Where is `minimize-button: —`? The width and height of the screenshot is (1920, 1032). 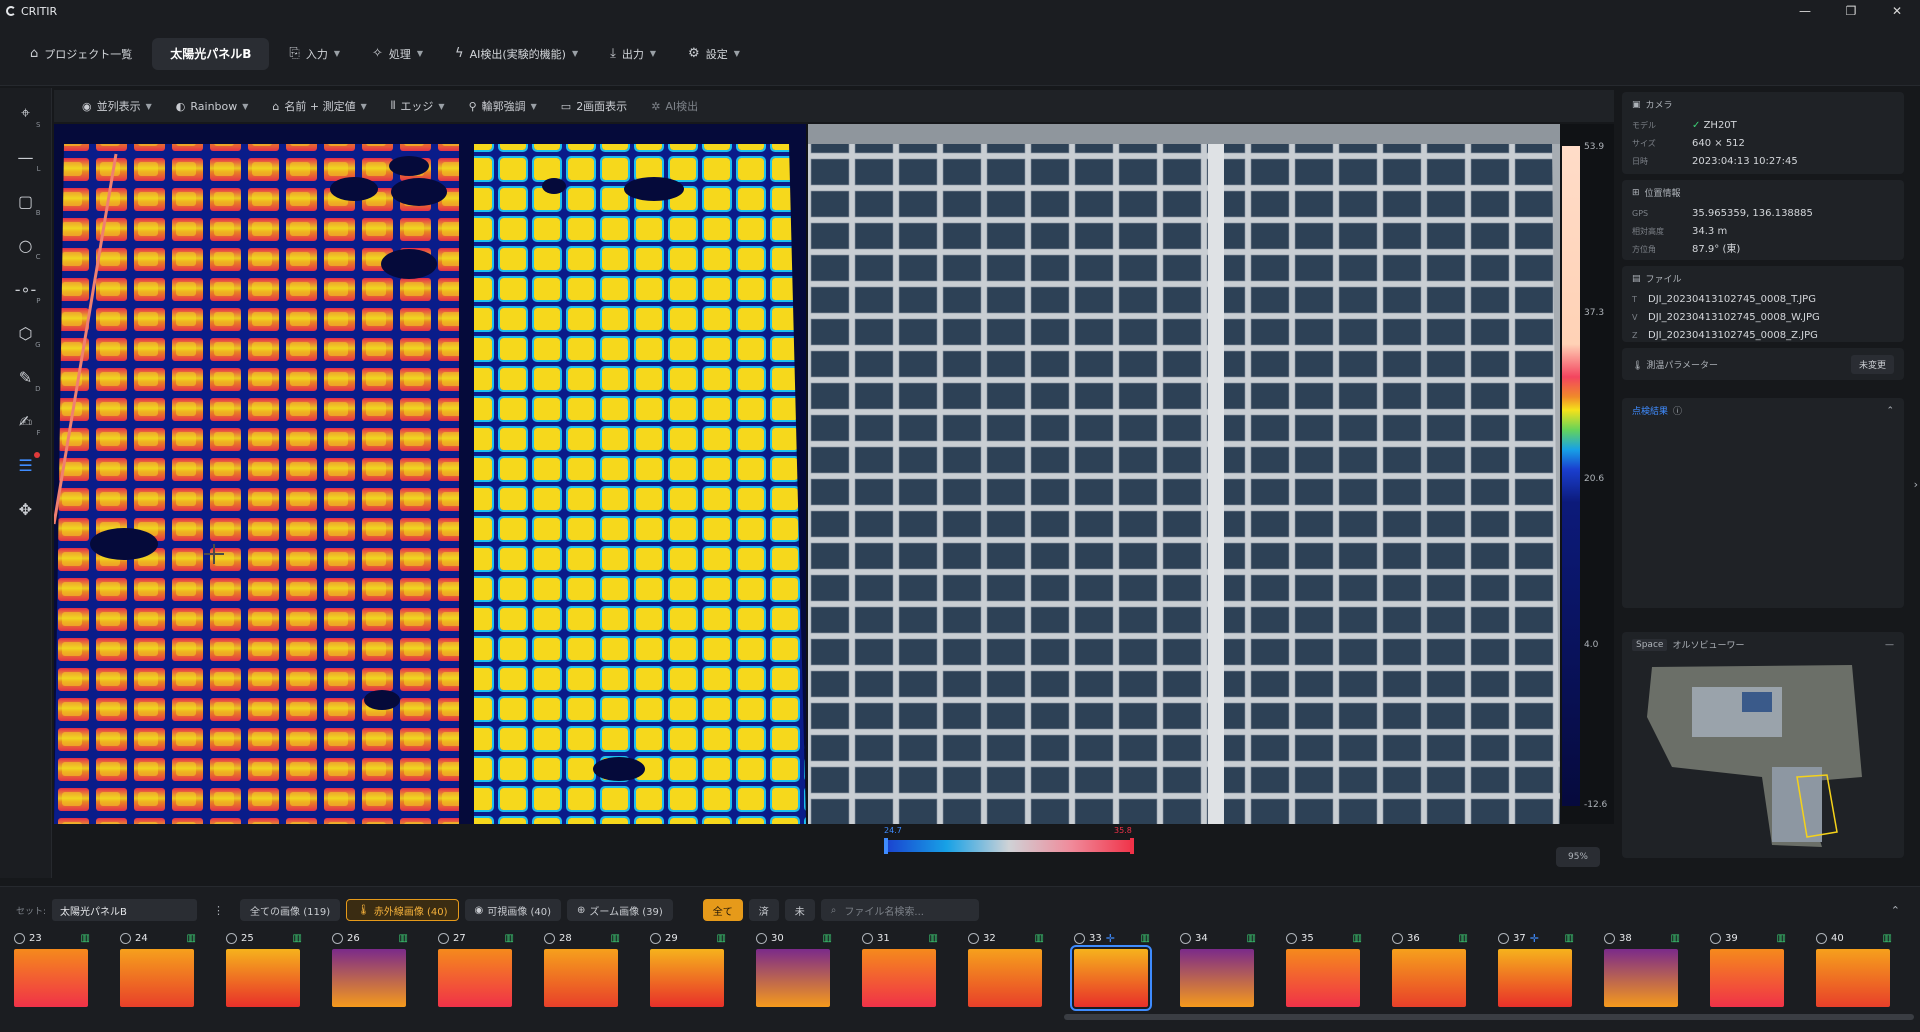 minimize-button: — is located at coordinates (1805, 11).